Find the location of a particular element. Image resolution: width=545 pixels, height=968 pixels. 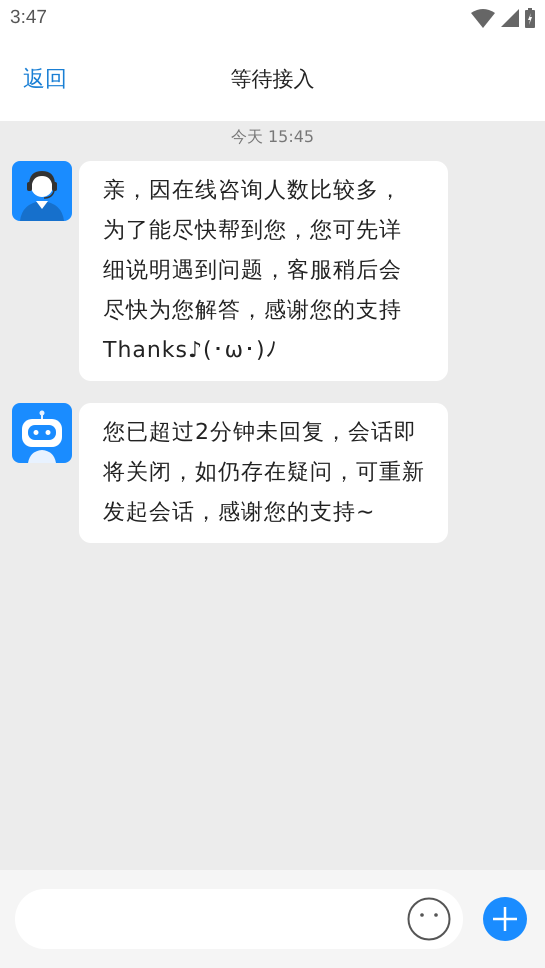

message-line: 为了能尽快帮到您，您可先详 is located at coordinates (252, 231).